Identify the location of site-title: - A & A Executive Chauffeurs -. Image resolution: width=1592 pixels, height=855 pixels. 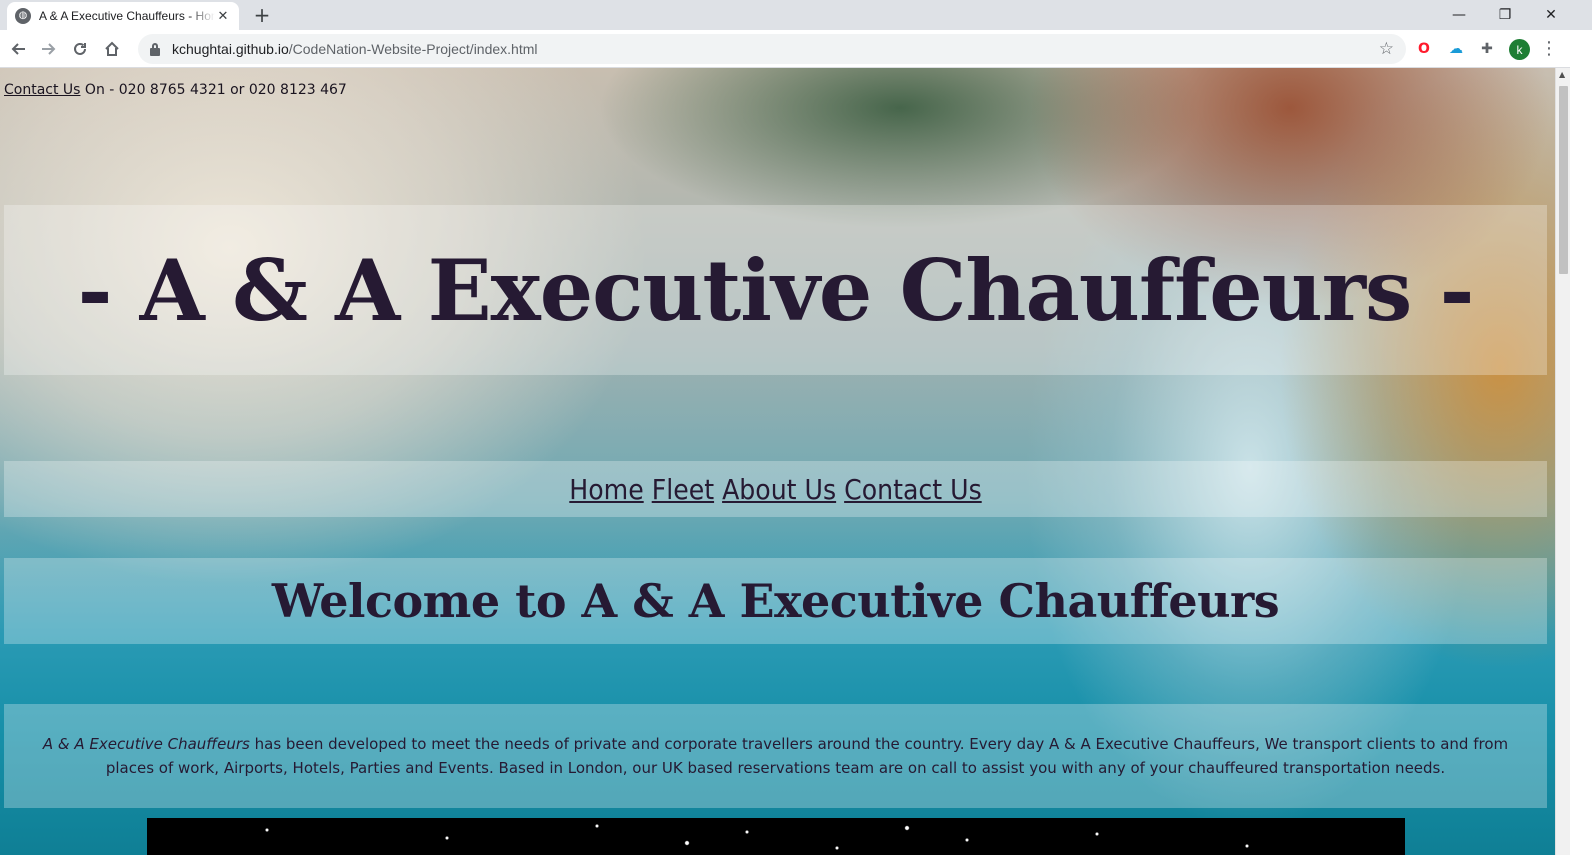
(776, 290).